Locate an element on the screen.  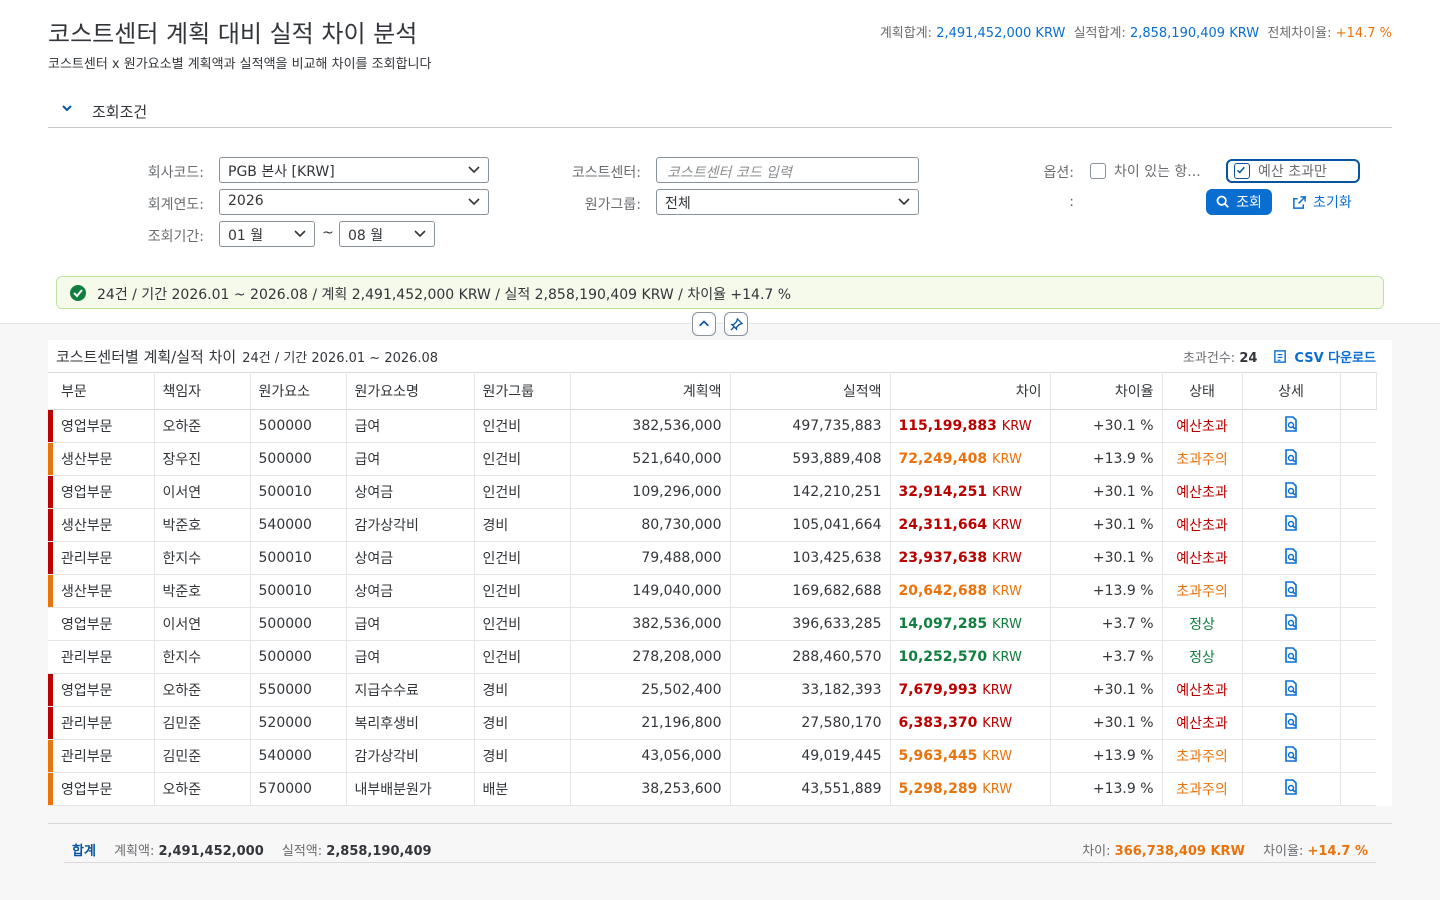
column-header: 계획액 is located at coordinates (650, 391).